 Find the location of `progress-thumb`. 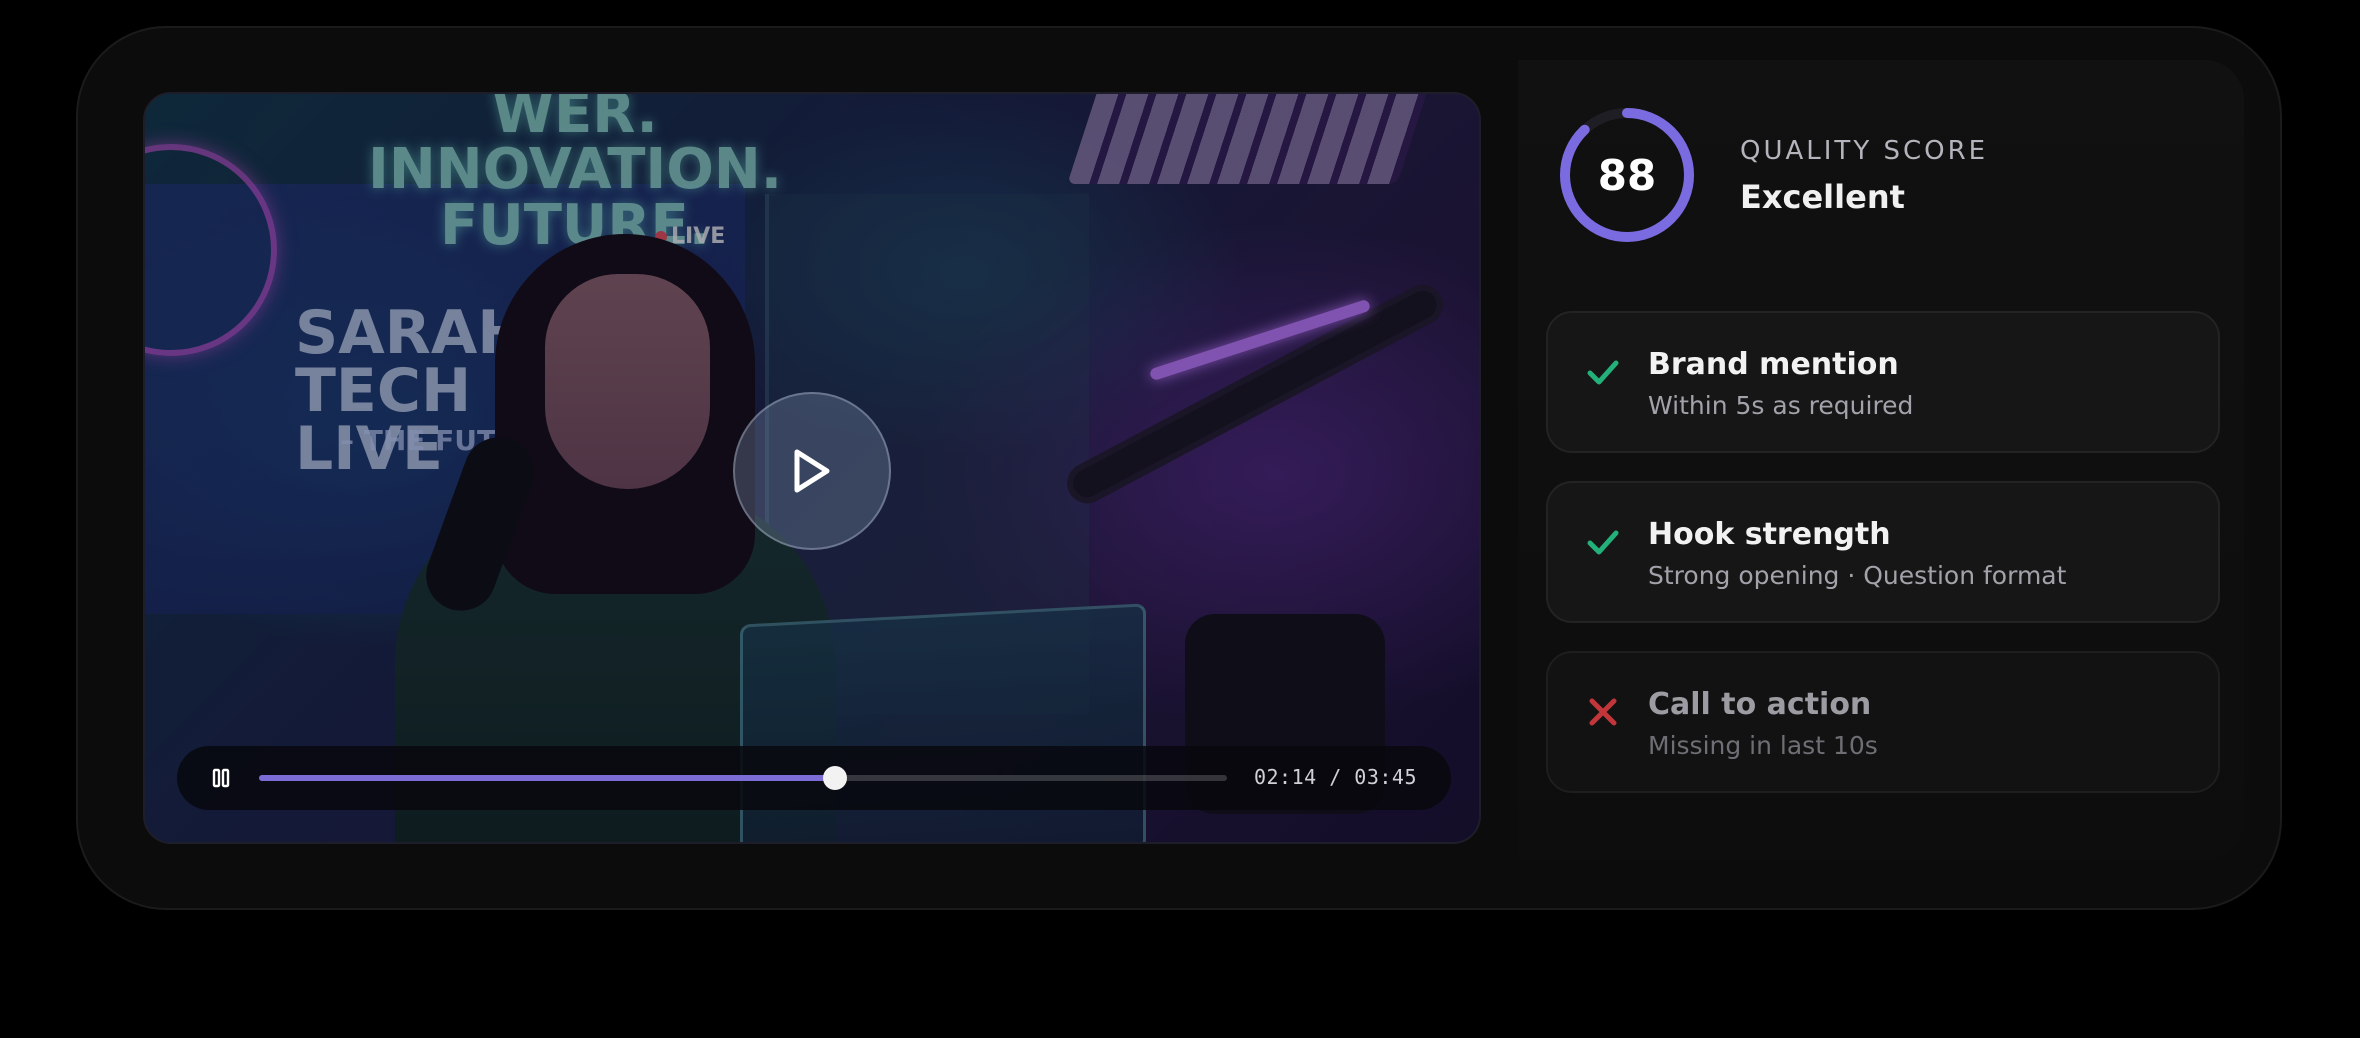

progress-thumb is located at coordinates (834, 778).